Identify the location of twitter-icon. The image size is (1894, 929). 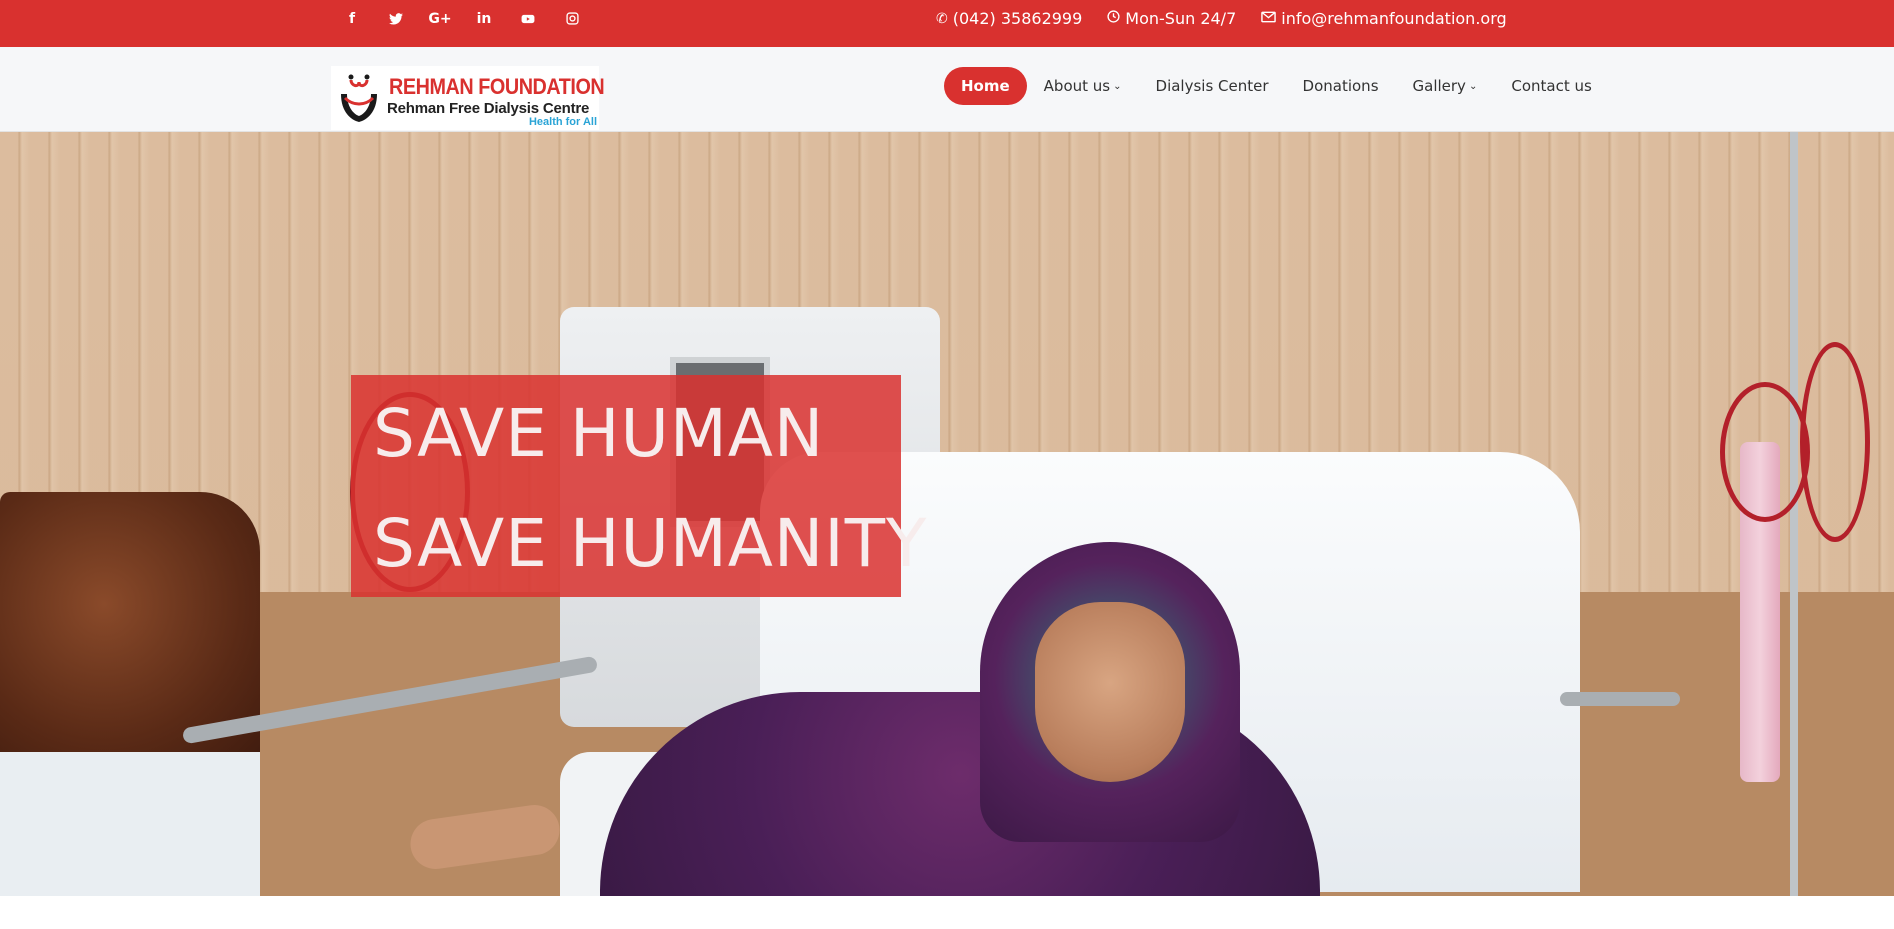
(396, 18).